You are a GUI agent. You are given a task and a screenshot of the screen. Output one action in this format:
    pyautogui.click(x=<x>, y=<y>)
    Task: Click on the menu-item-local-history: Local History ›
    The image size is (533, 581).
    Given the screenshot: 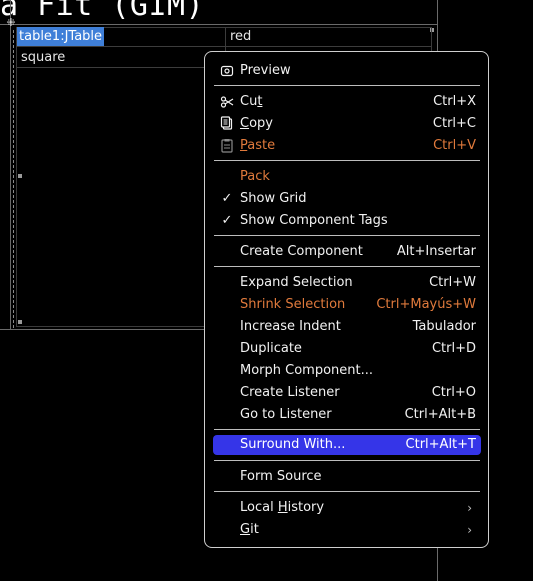 What is the action you would take?
    pyautogui.click(x=347, y=508)
    